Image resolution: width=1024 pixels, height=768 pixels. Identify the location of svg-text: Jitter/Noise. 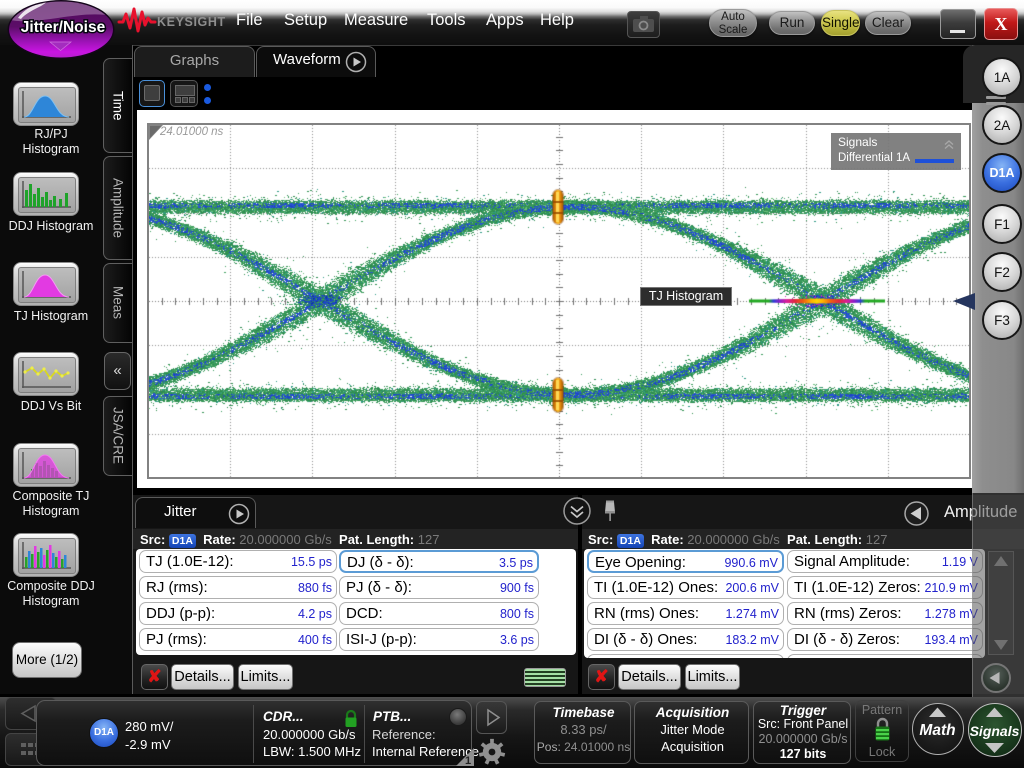
(63, 27).